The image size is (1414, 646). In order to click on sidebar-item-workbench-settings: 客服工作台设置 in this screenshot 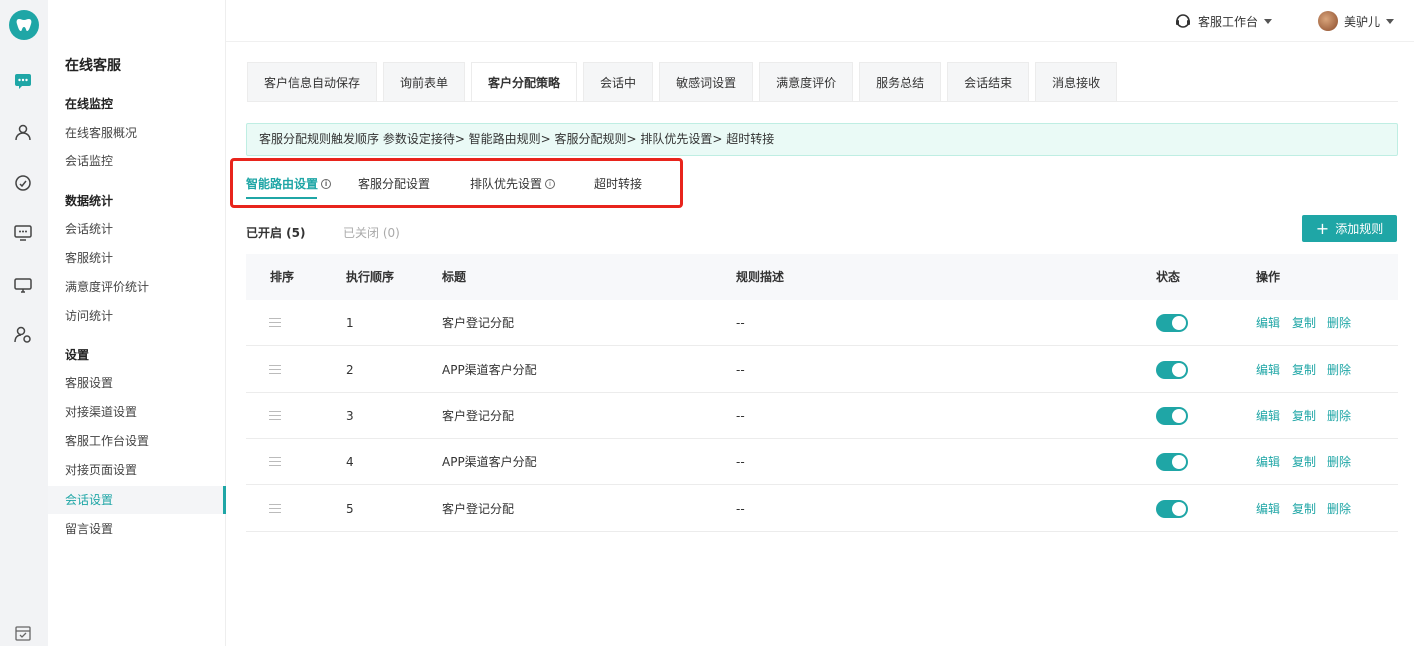, I will do `click(137, 441)`.